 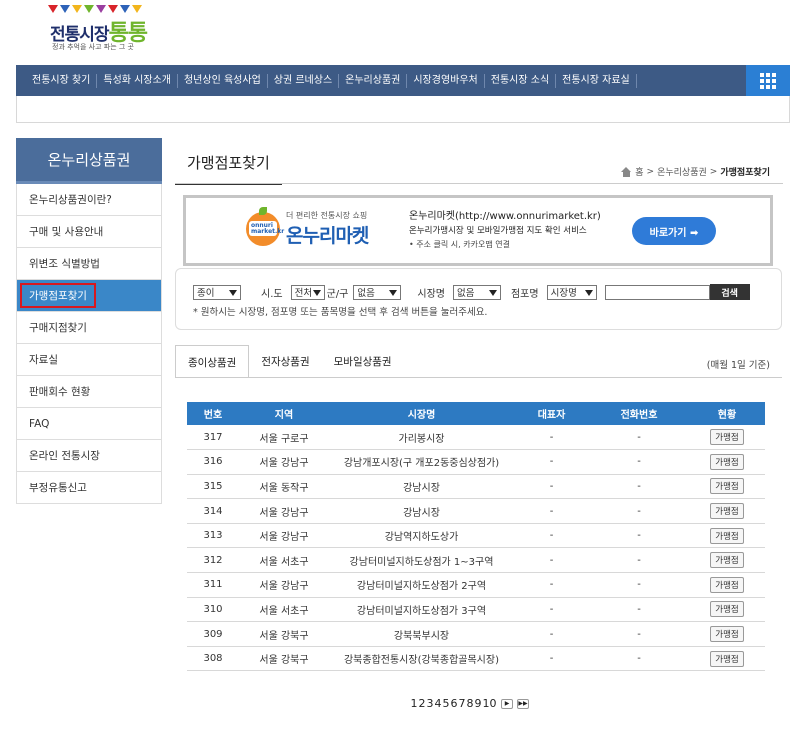 What do you see at coordinates (89, 456) in the screenshot?
I see `sidebar-item-online-market: 온라인 전통시장` at bounding box center [89, 456].